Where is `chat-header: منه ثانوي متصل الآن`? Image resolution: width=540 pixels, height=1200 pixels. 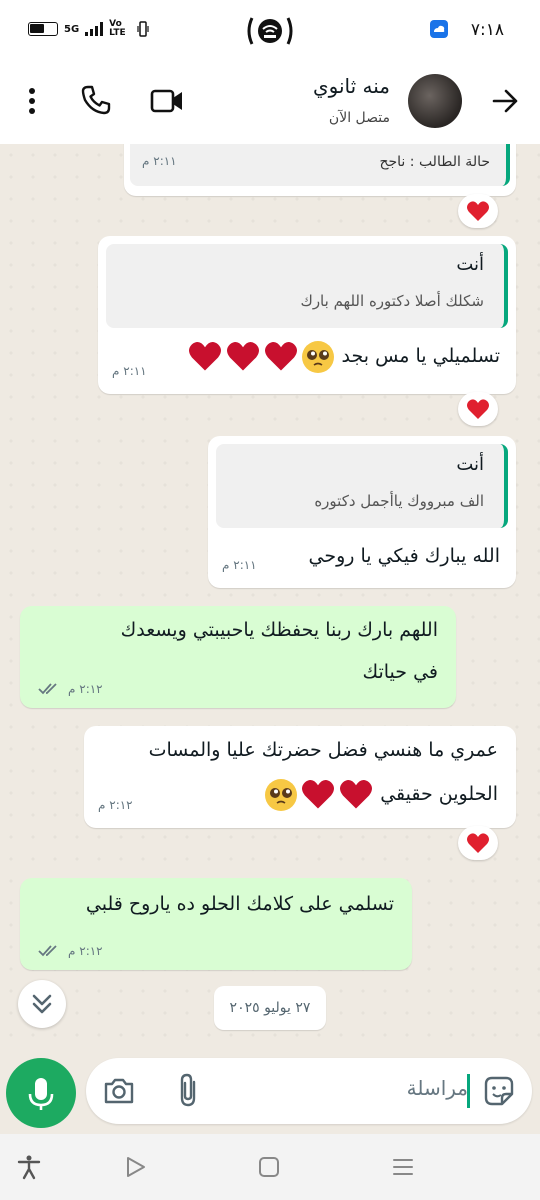
chat-header: منه ثانوي متصل الآن is located at coordinates (270, 103).